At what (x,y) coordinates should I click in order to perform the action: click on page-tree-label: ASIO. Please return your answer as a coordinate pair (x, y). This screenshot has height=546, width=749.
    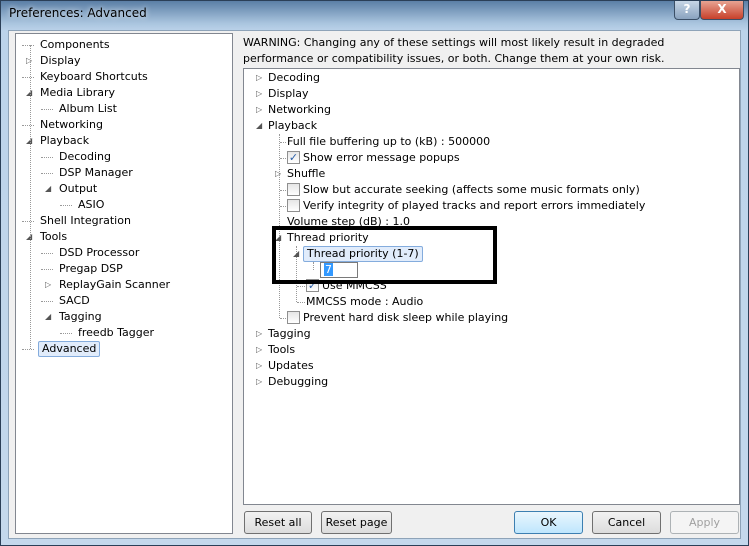
    Looking at the image, I should click on (91, 204).